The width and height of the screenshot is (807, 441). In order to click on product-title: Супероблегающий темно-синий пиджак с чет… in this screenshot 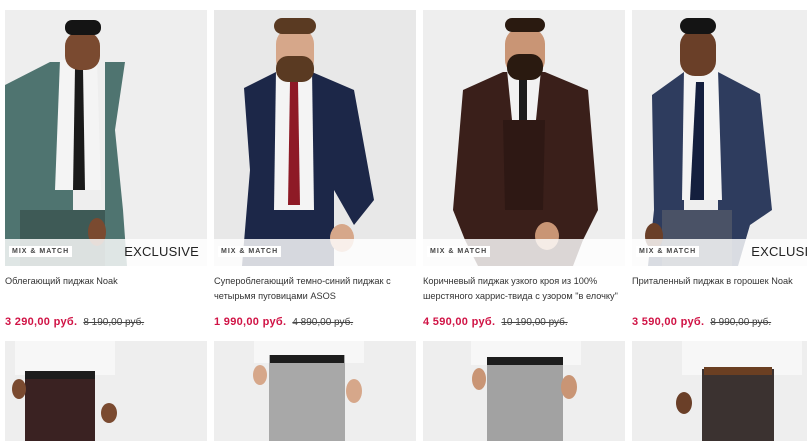, I will do `click(313, 289)`.